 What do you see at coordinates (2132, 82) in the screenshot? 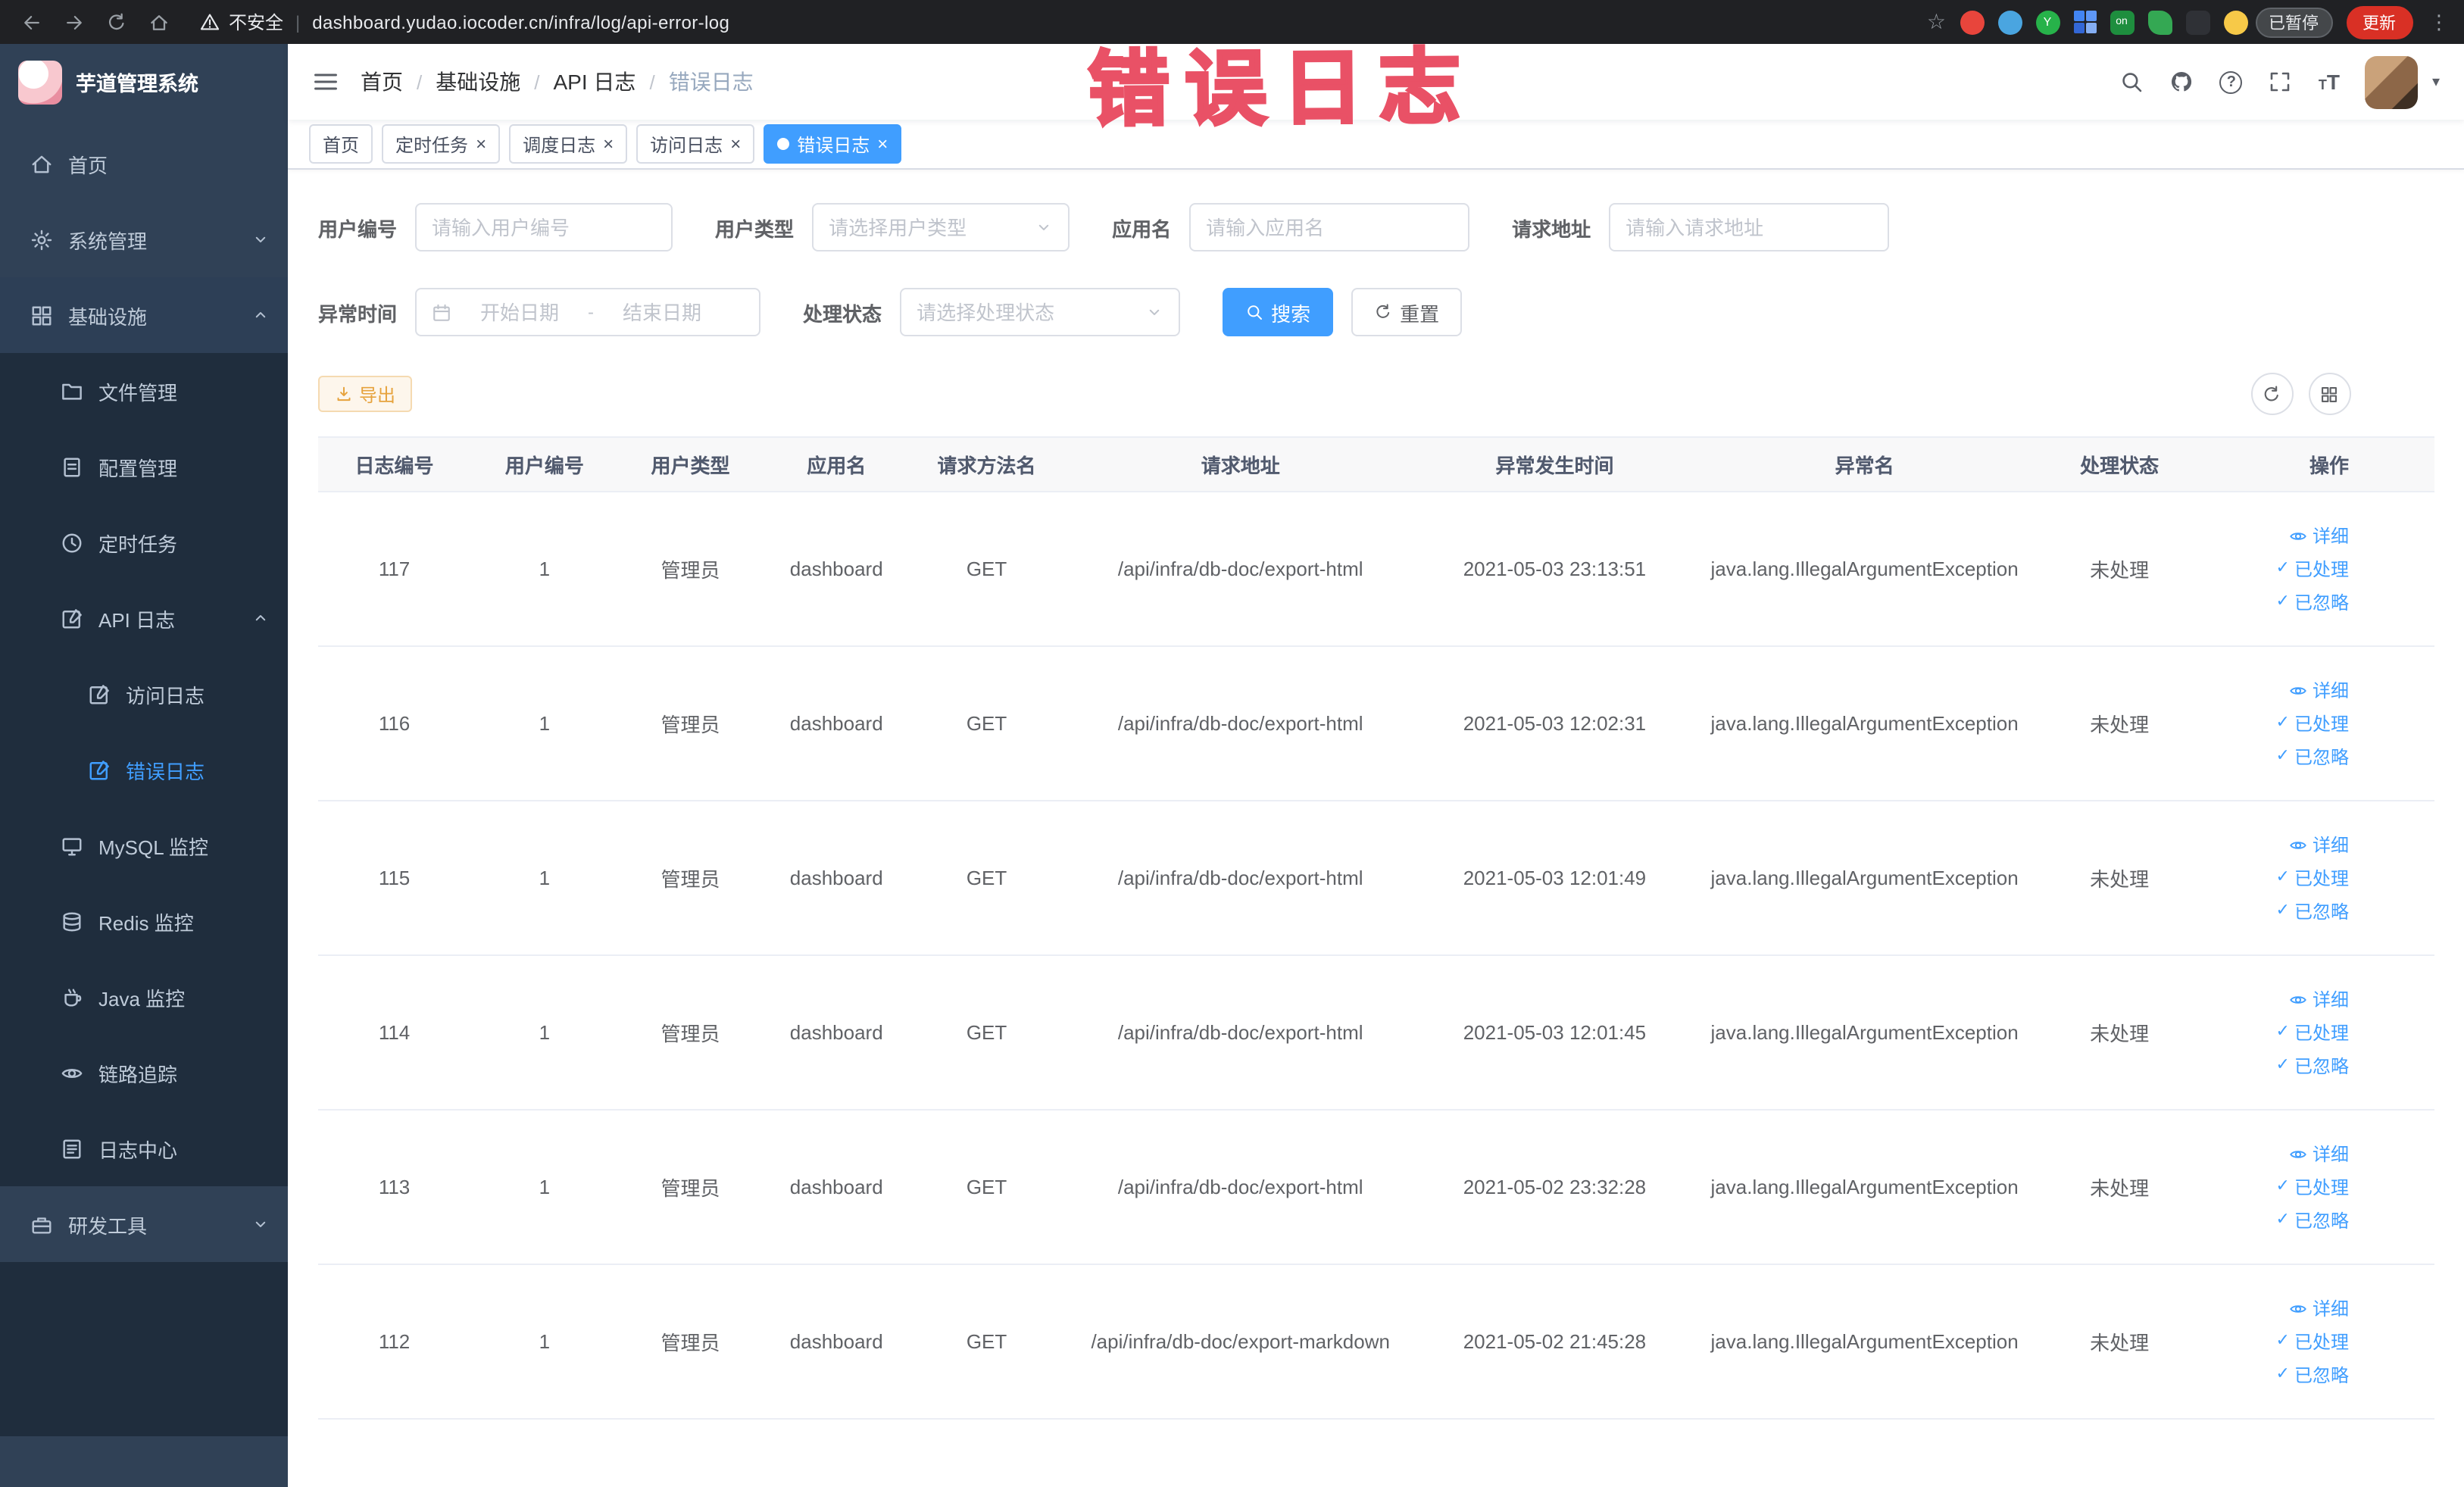
I see `search-icon` at bounding box center [2132, 82].